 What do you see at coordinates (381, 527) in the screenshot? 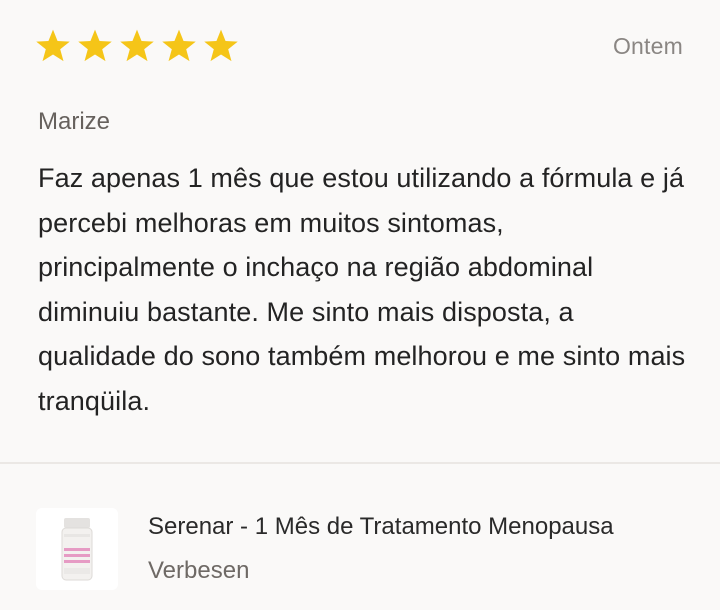
I see `product-title: Serenar - 1 Mês de Tratamento Menopausa` at bounding box center [381, 527].